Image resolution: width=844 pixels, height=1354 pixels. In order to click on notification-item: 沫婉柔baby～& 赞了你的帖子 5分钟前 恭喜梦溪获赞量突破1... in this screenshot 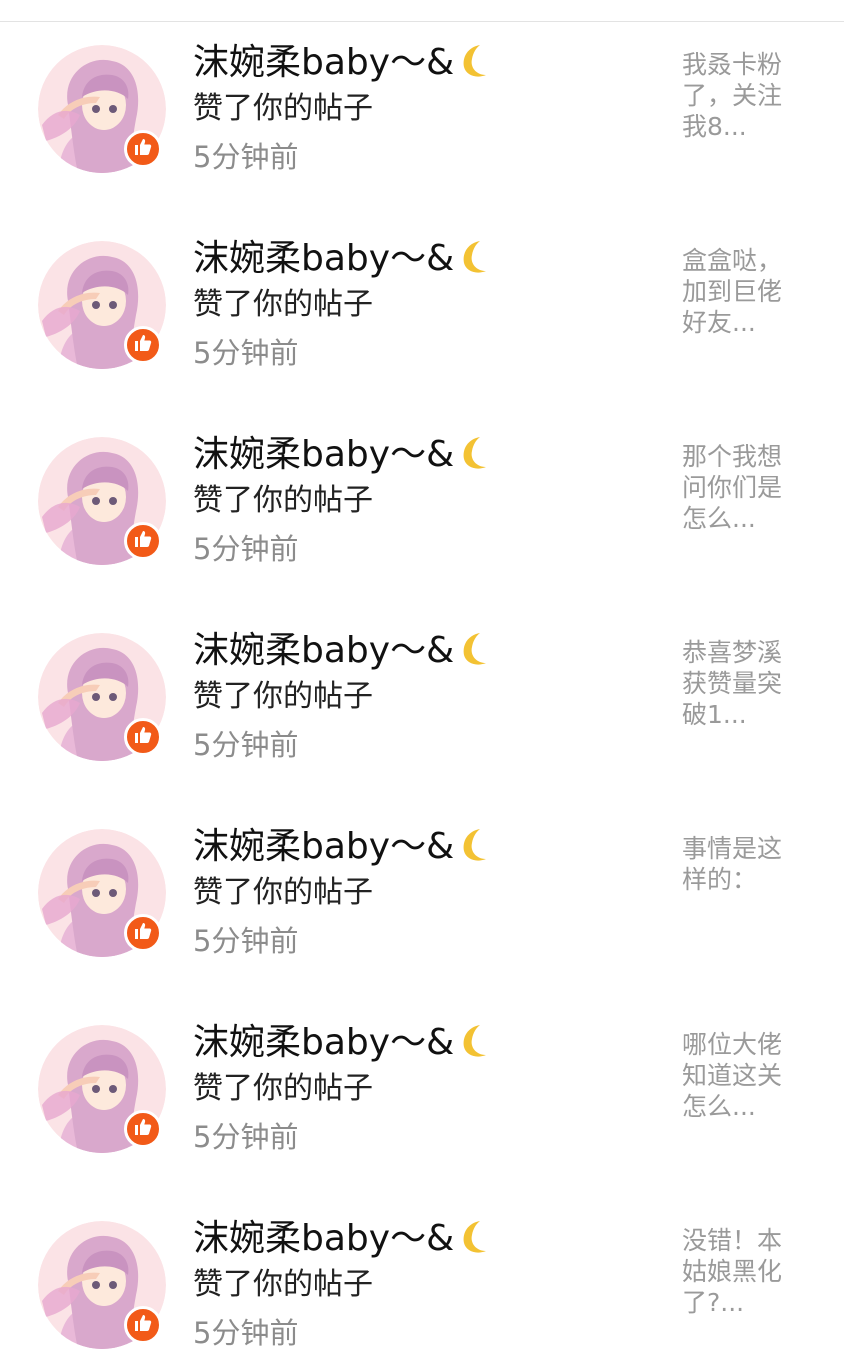, I will do `click(422, 708)`.